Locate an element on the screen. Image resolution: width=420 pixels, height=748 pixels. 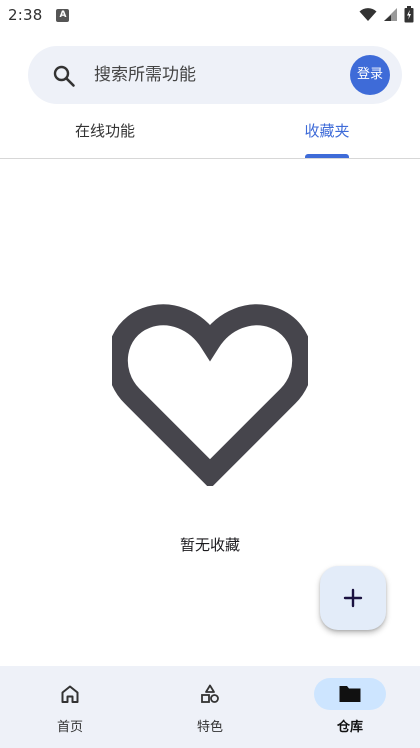
nav-home-icon-wrap is located at coordinates (70, 694).